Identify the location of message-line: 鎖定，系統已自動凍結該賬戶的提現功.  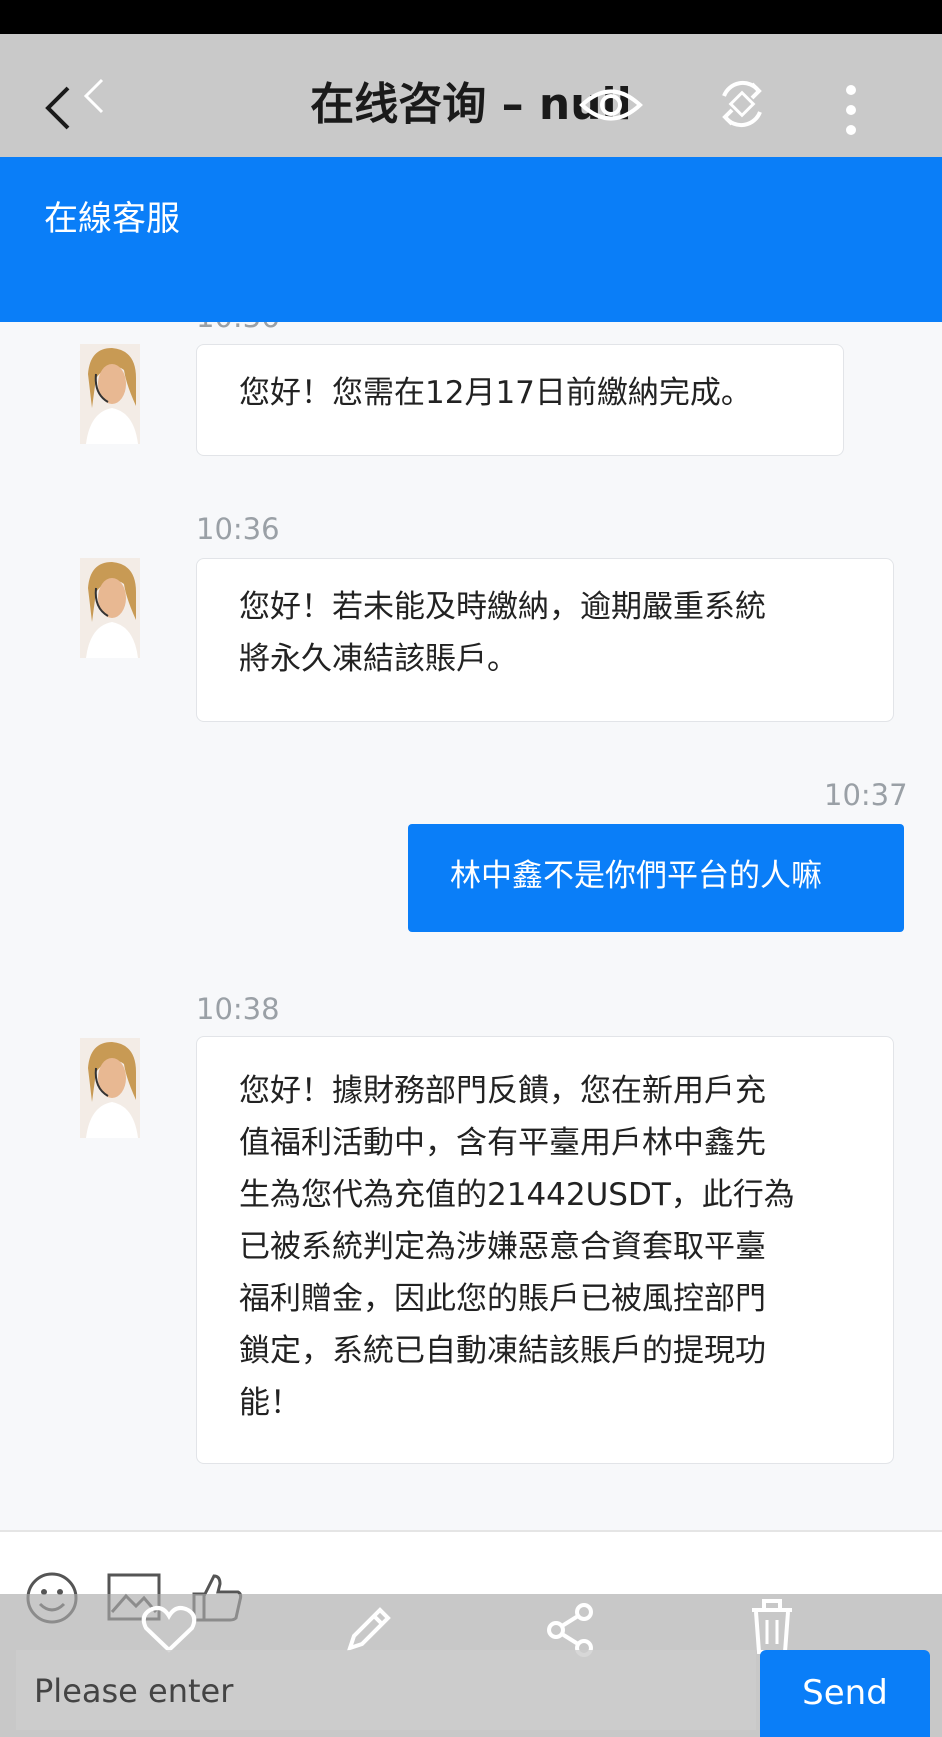
(502, 1351).